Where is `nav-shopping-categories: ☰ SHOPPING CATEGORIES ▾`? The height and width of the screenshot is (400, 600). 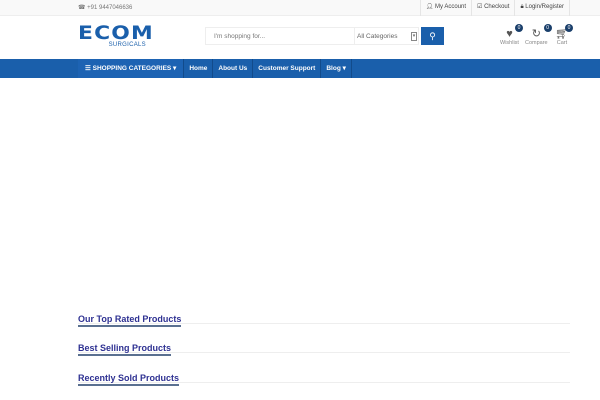 nav-shopping-categories: ☰ SHOPPING CATEGORIES ▾ is located at coordinates (131, 68).